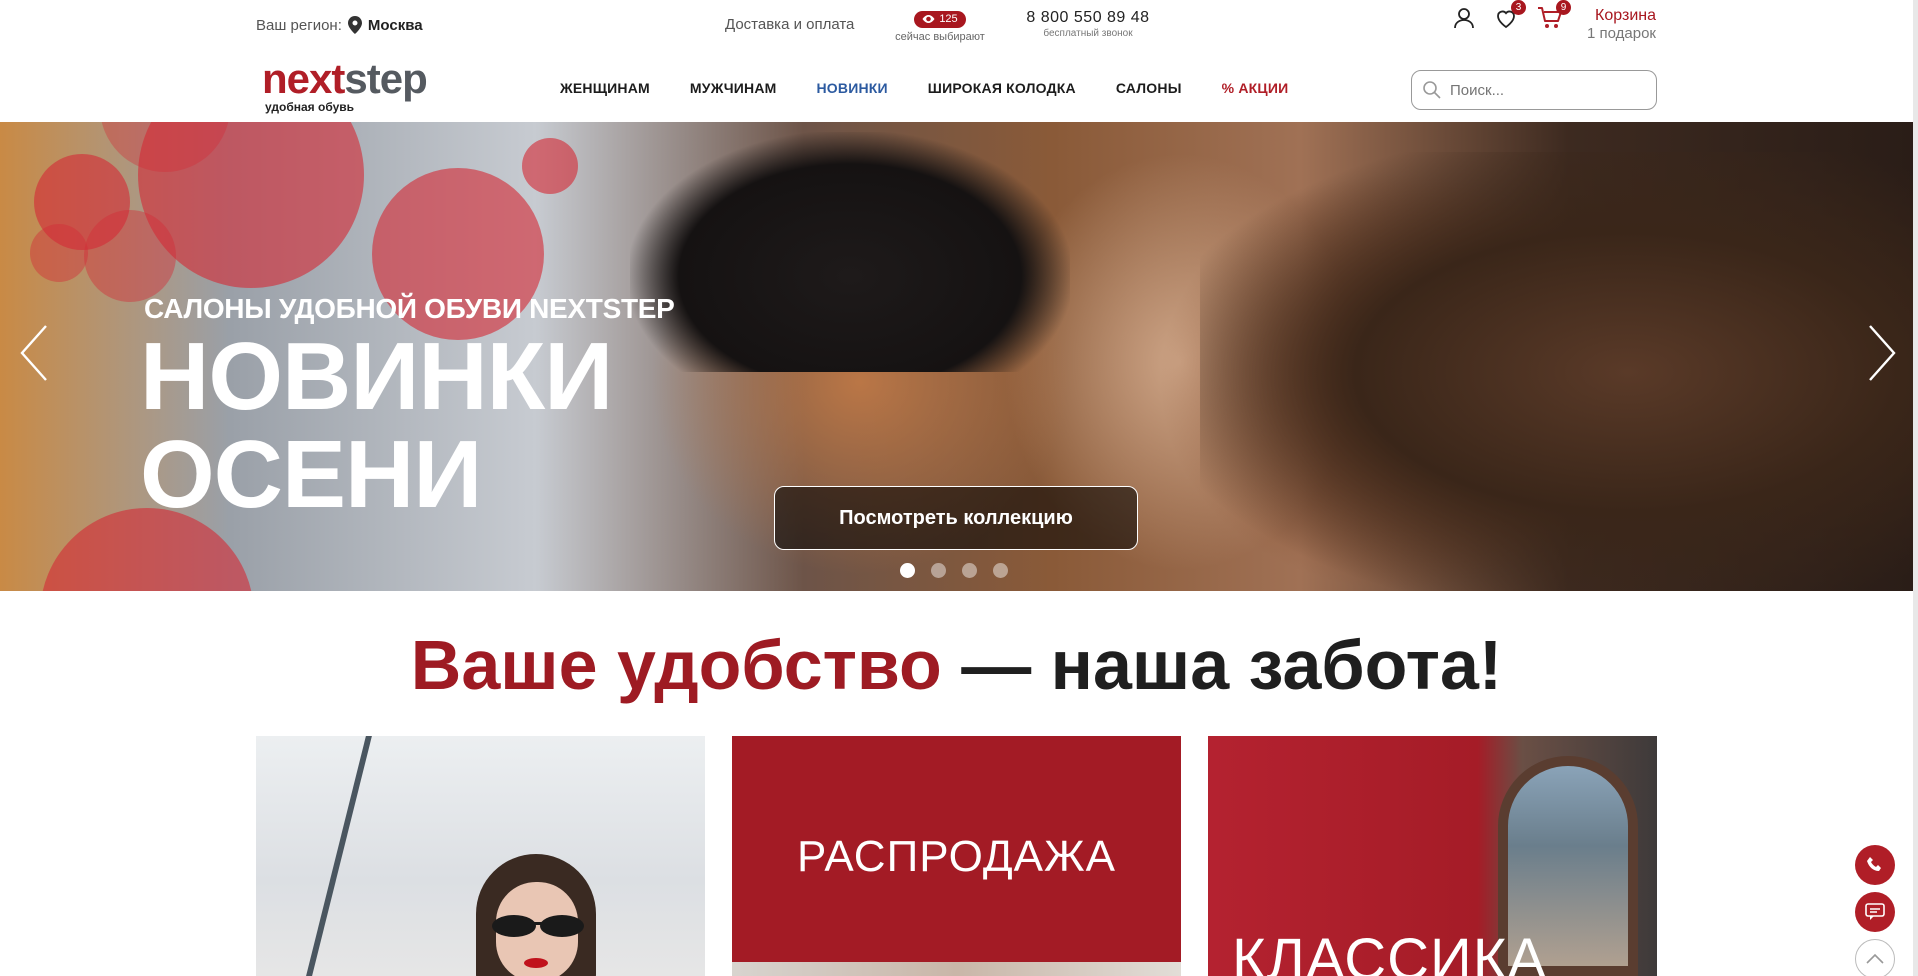 This screenshot has width=1918, height=976. I want to click on user-account-icon, so click(1464, 18).